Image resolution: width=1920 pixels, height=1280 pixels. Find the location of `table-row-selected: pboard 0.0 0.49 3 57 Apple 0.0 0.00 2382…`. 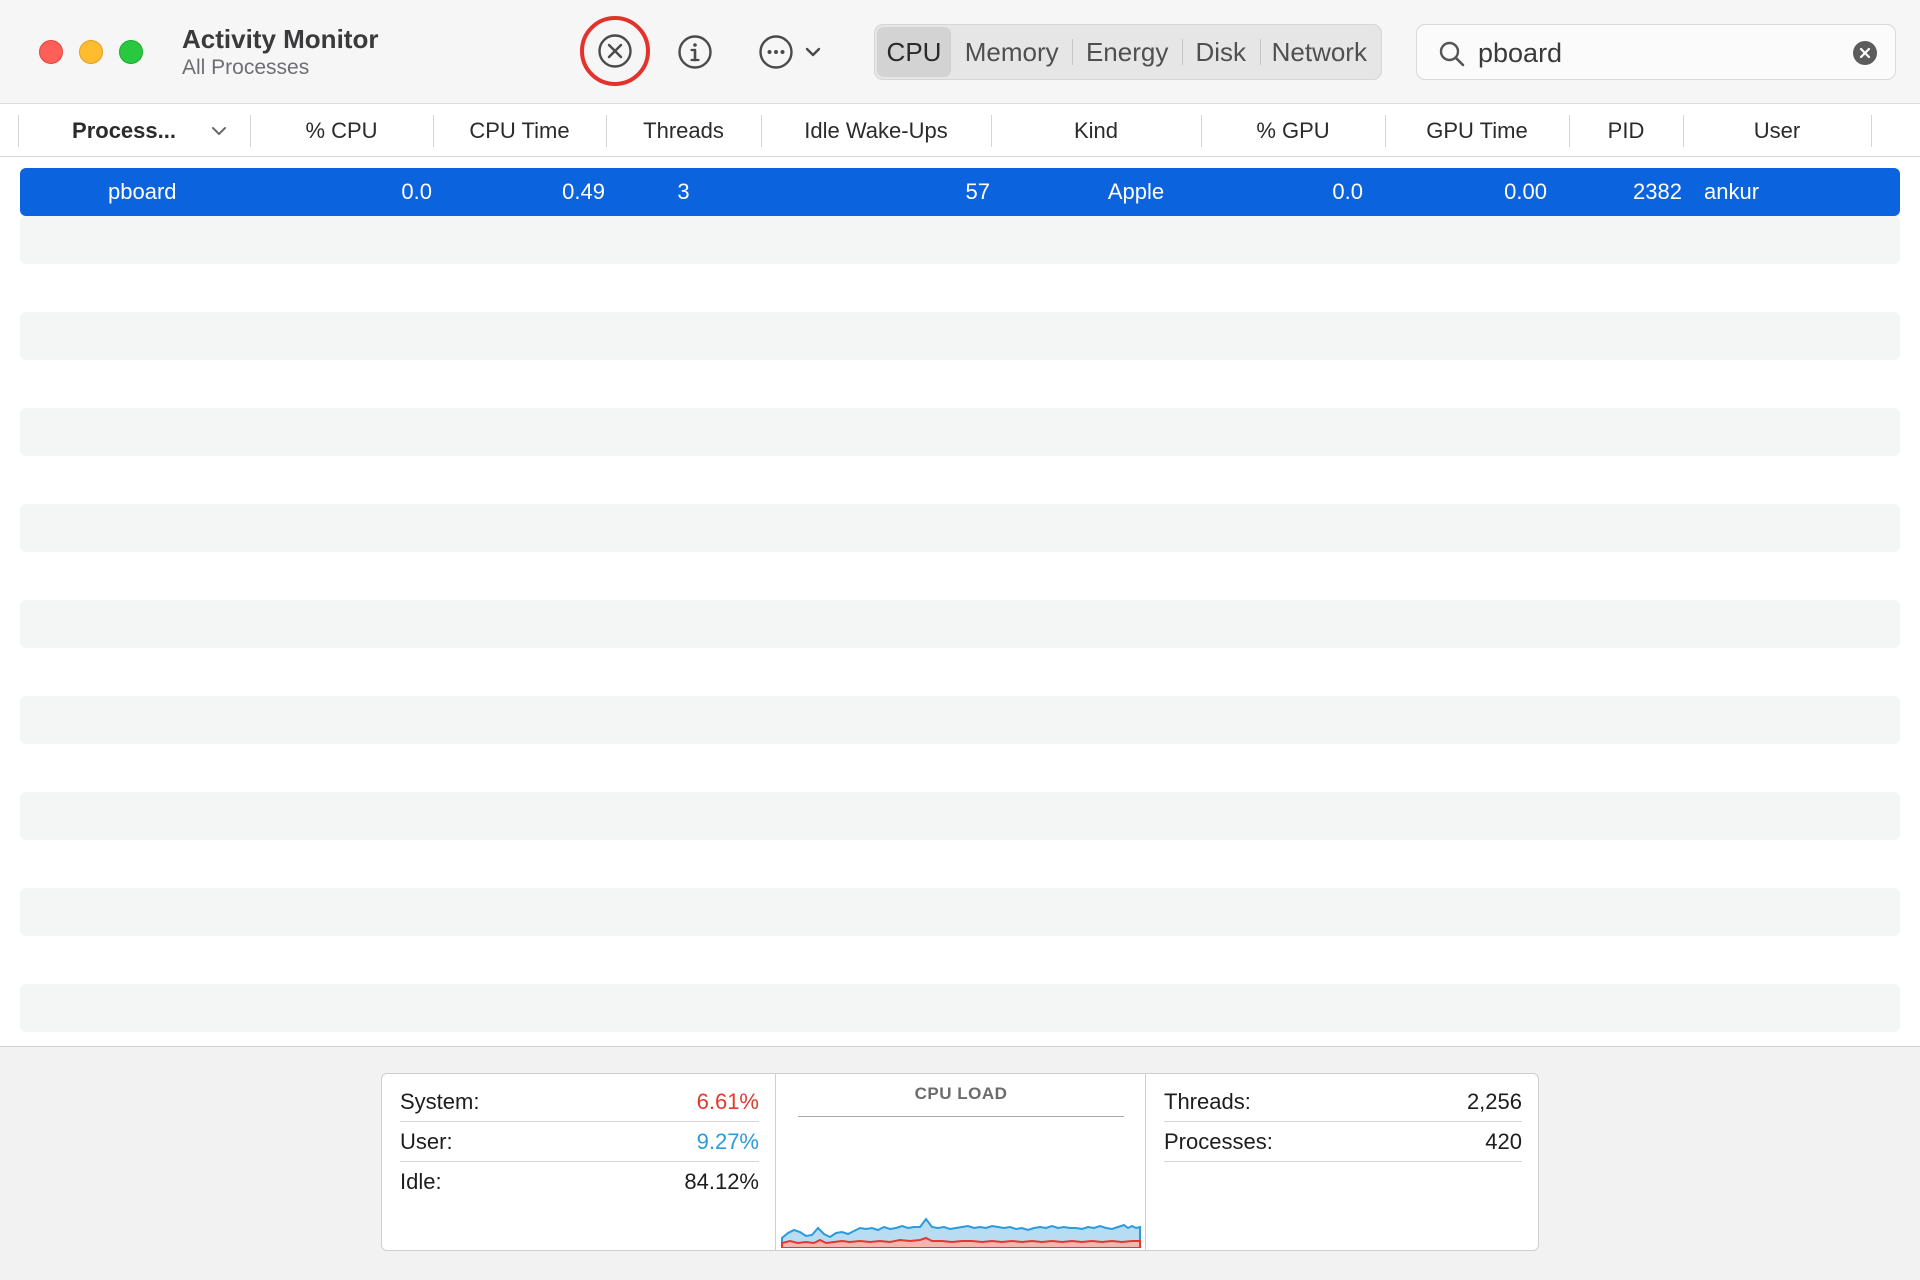

table-row-selected: pboard 0.0 0.49 3 57 Apple 0.0 0.00 2382… is located at coordinates (960, 192).